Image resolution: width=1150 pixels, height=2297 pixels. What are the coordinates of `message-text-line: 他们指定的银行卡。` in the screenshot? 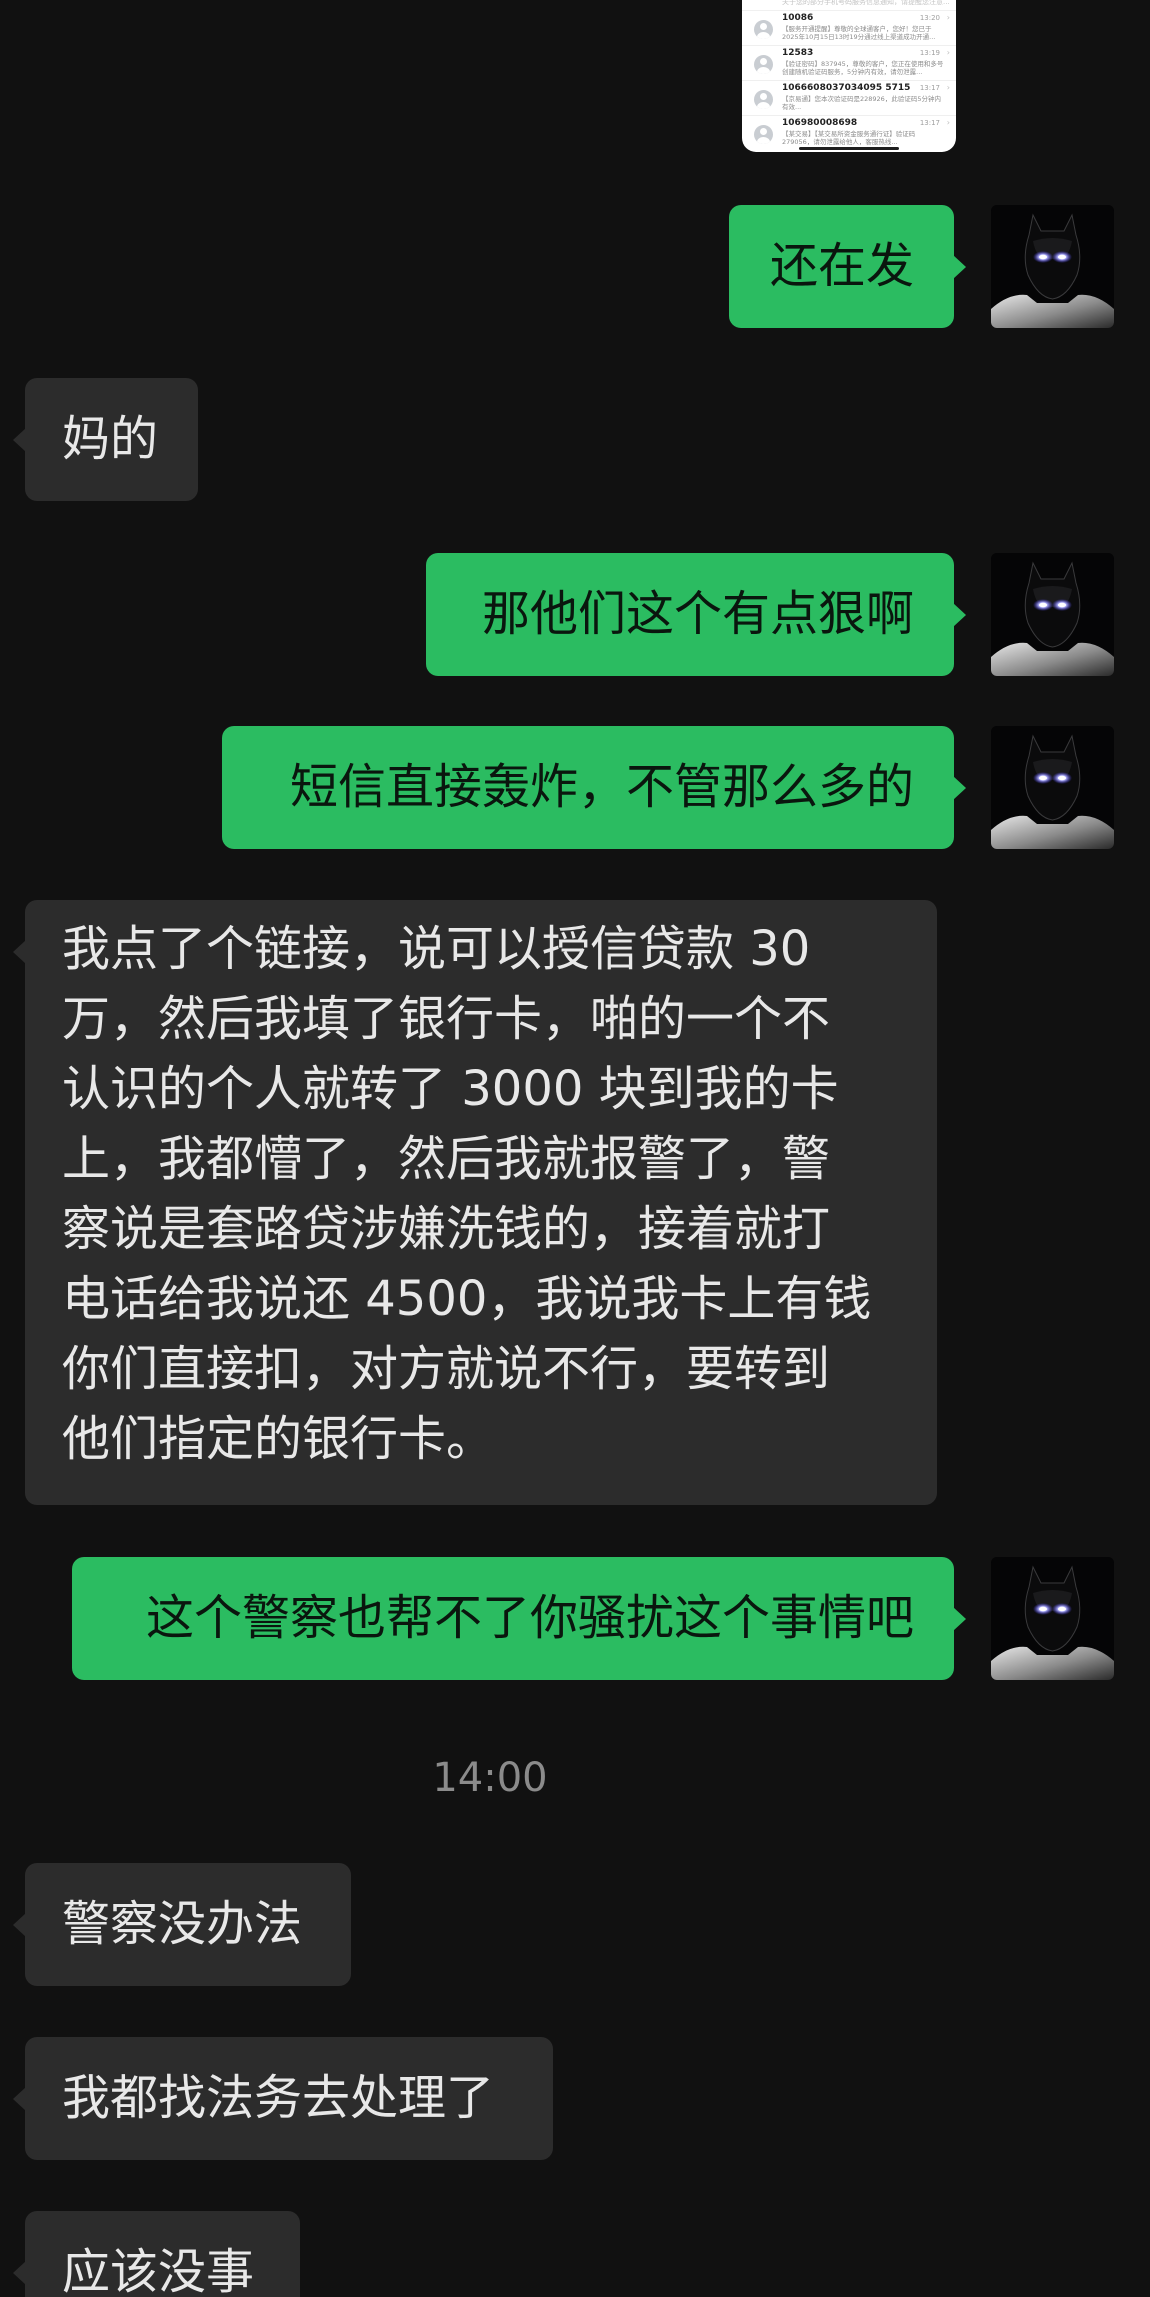 It's located at (278, 1439).